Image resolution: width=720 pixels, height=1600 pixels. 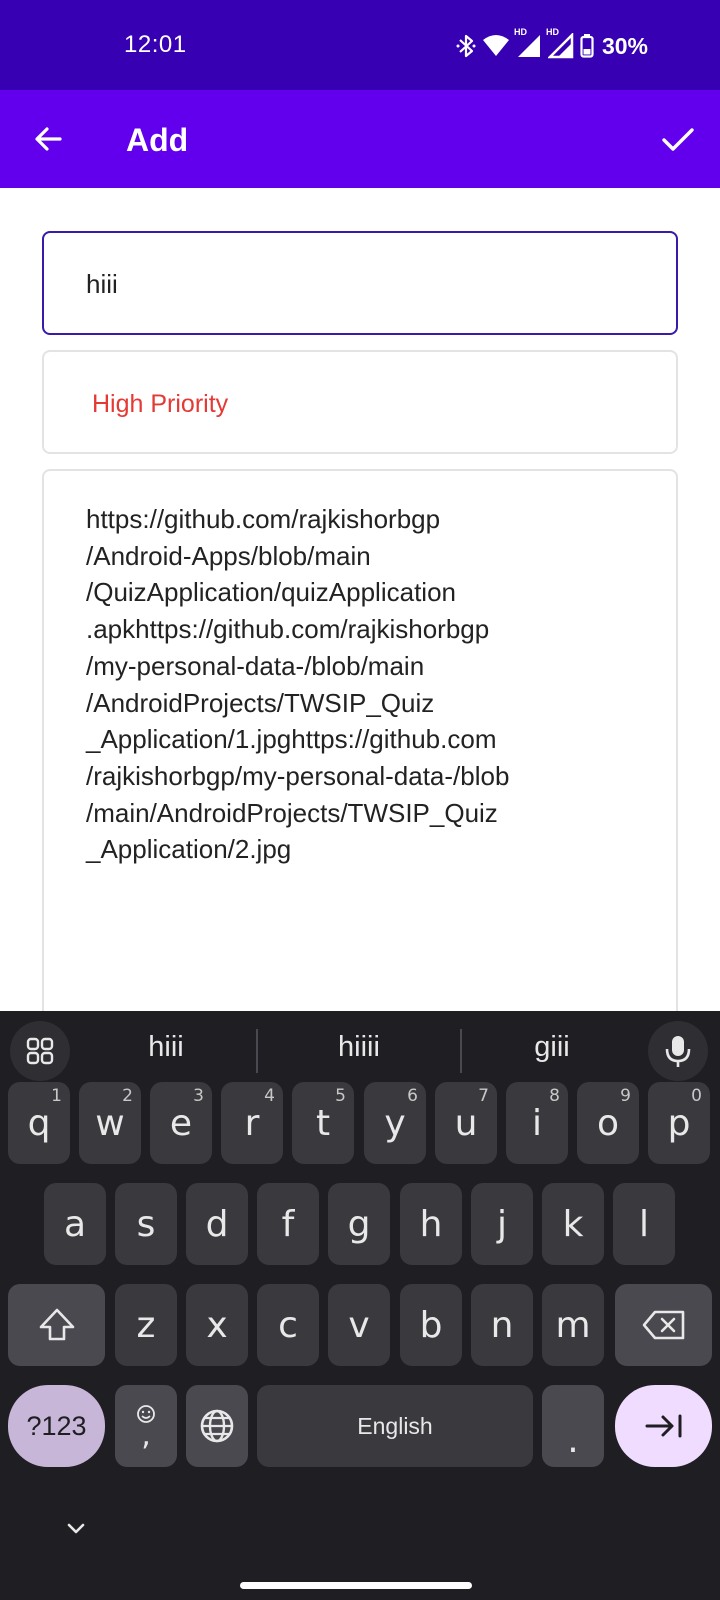 I want to click on key-c: c, so click(x=288, y=1325).